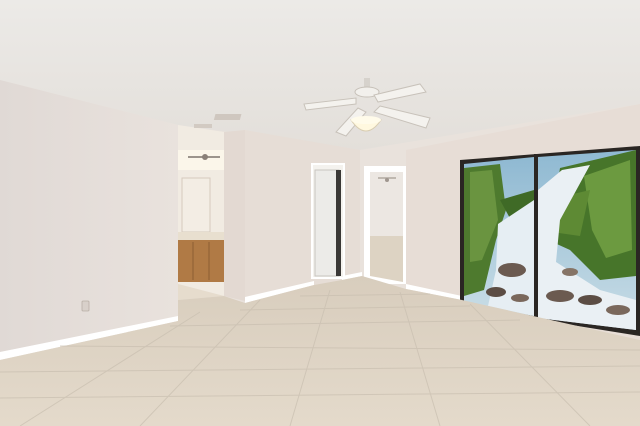 This screenshot has height=426, width=640. Describe the element at coordinates (385, 225) in the screenshot. I see `hallway-doorway` at that location.